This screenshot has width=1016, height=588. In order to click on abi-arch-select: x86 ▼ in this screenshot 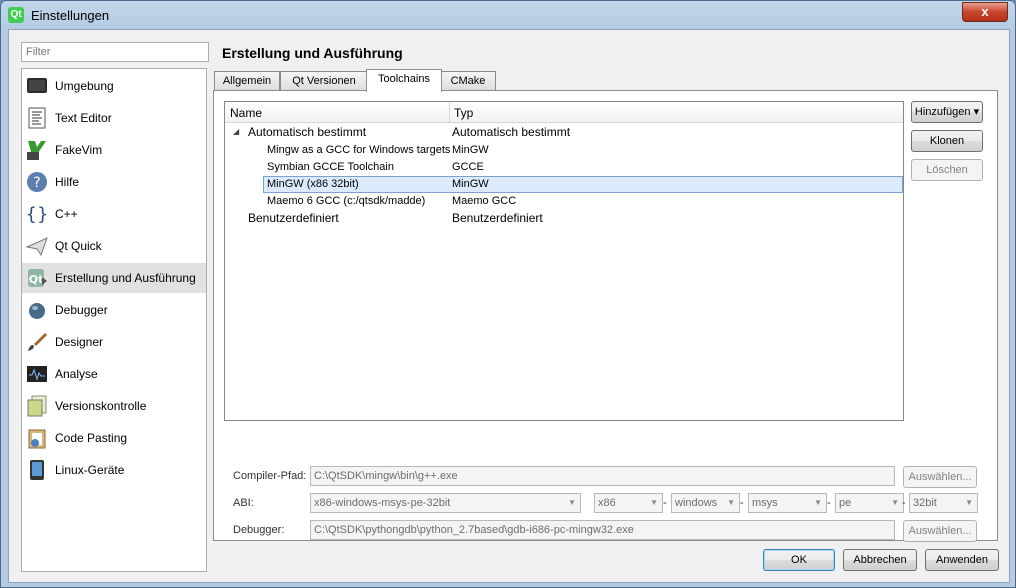, I will do `click(628, 503)`.